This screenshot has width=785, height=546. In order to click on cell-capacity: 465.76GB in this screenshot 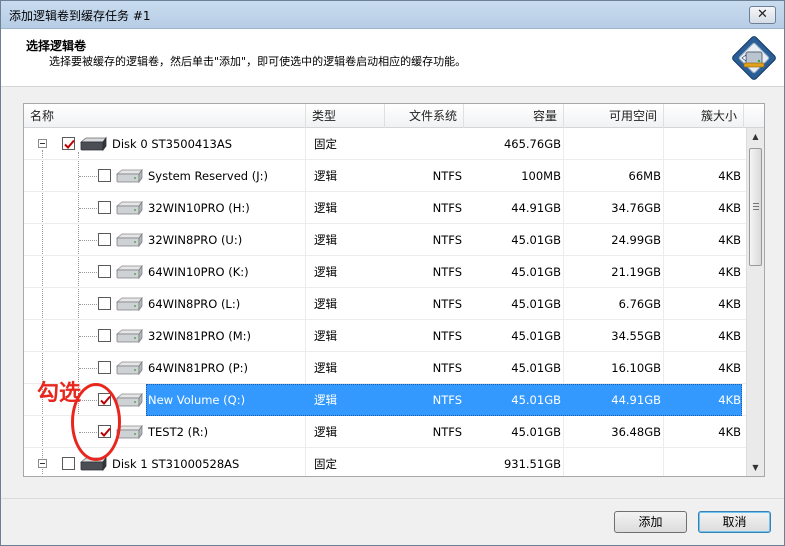, I will do `click(532, 144)`.